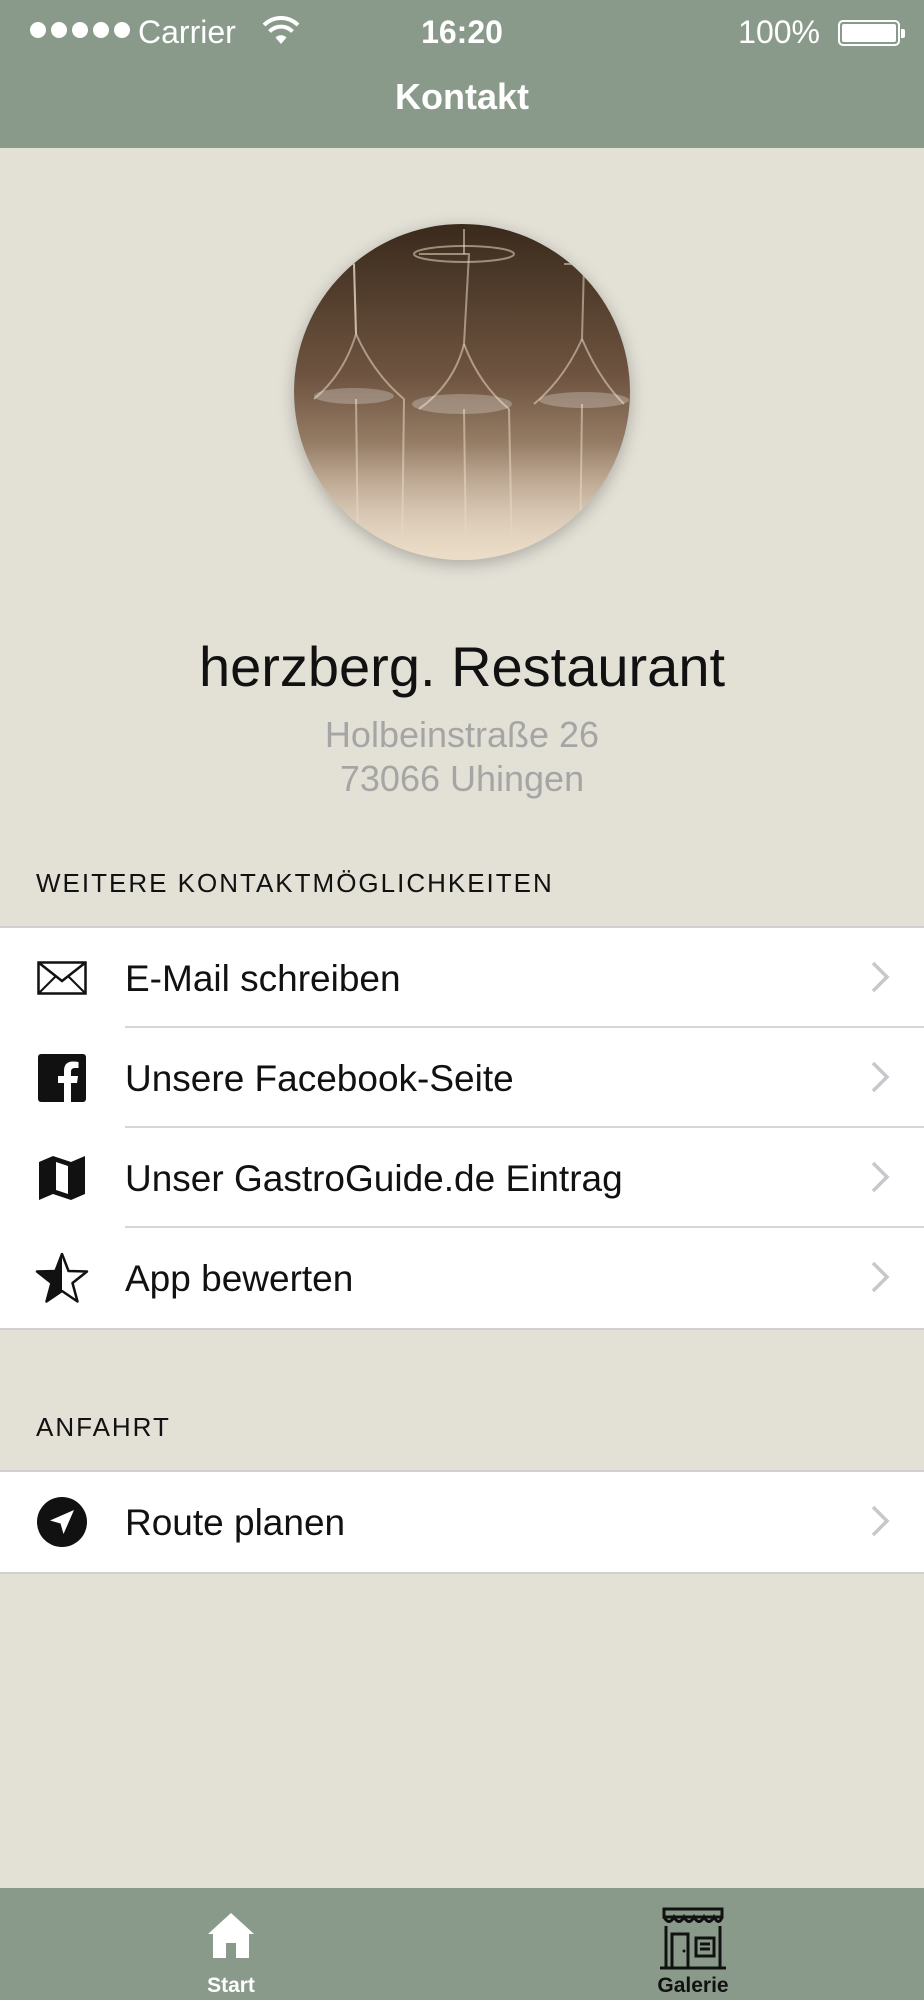 Image resolution: width=924 pixels, height=2000 pixels. What do you see at coordinates (462, 33) in the screenshot?
I see `status-bar: Carrier 16:20 100%` at bounding box center [462, 33].